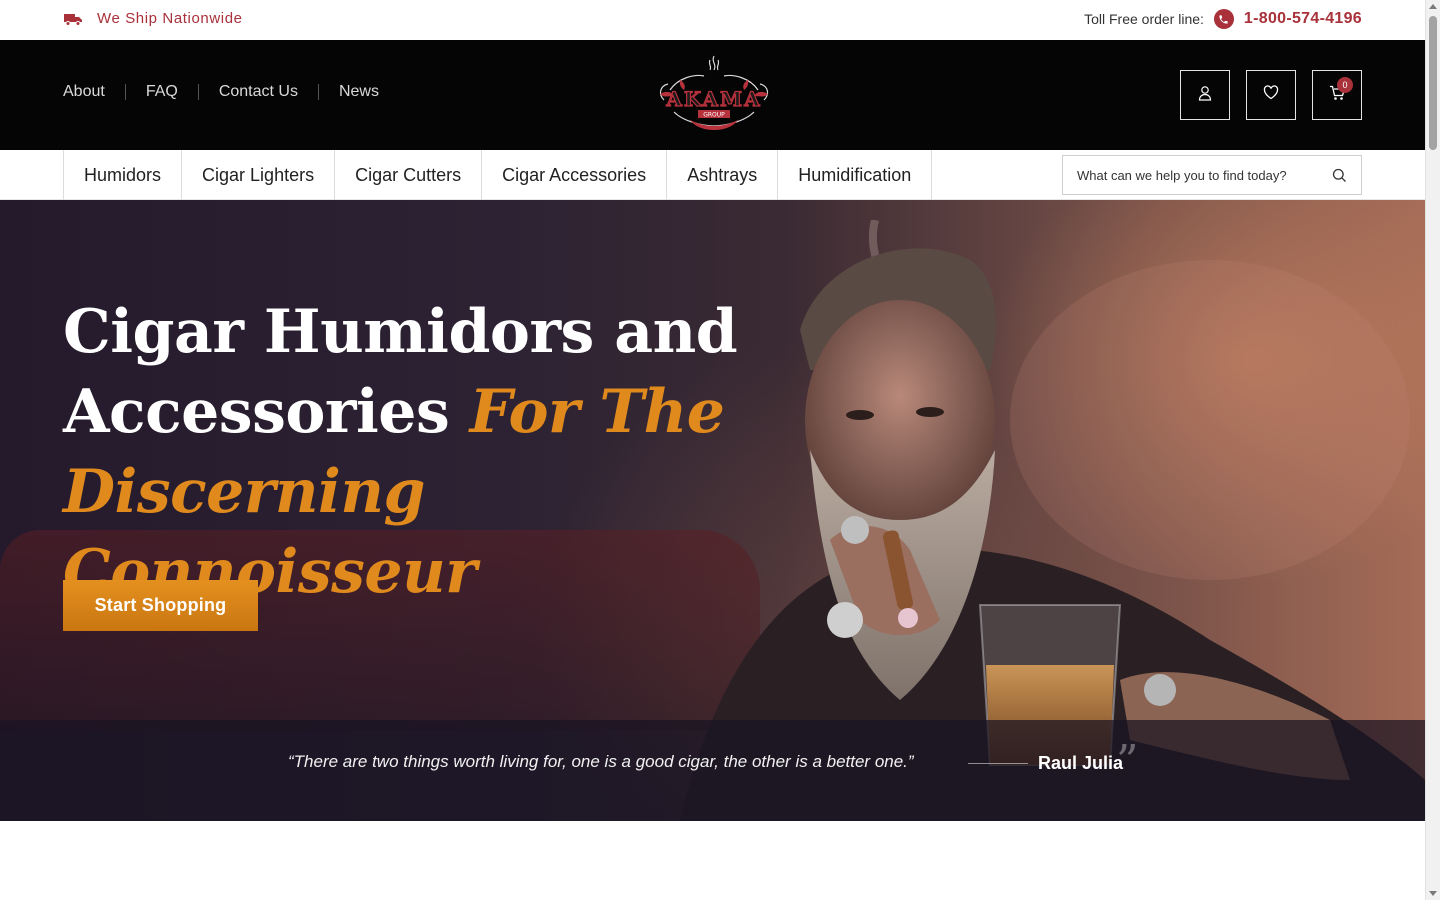 This screenshot has width=1440, height=900. I want to click on search-box, so click(1212, 175).